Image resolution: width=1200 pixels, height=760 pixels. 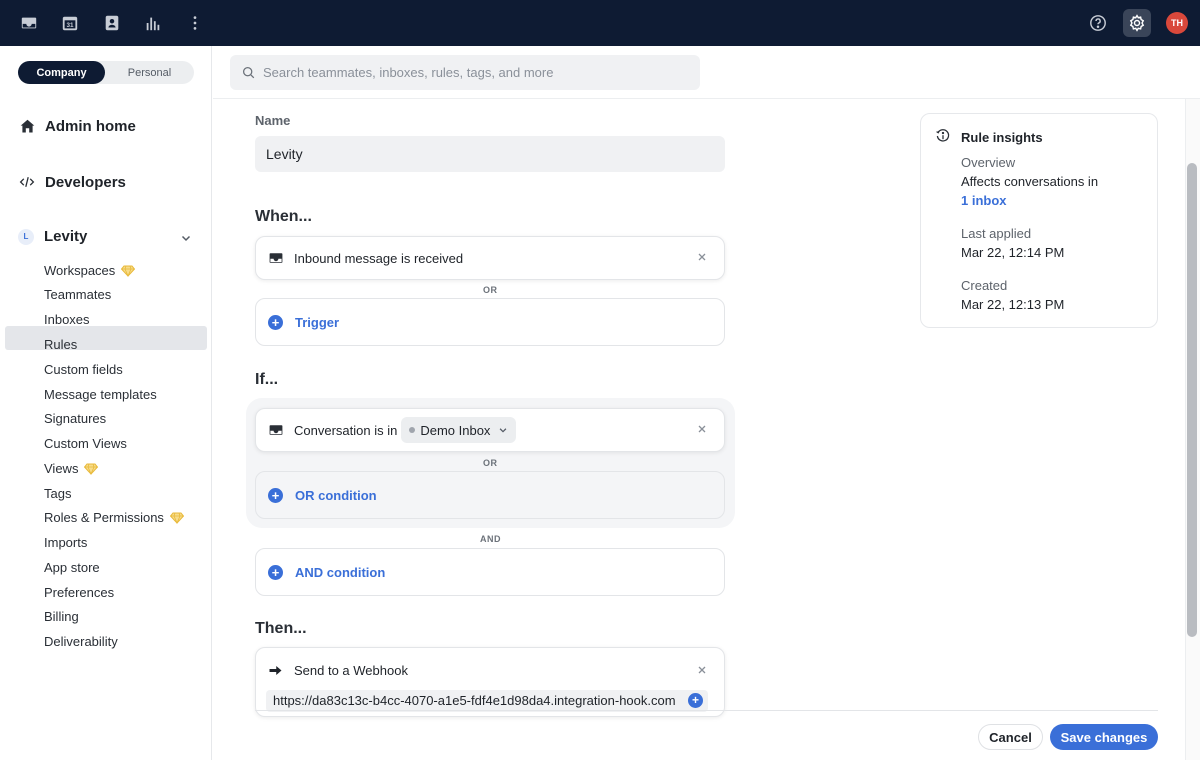 I want to click on cancel-button: Cancel, so click(x=1010, y=737).